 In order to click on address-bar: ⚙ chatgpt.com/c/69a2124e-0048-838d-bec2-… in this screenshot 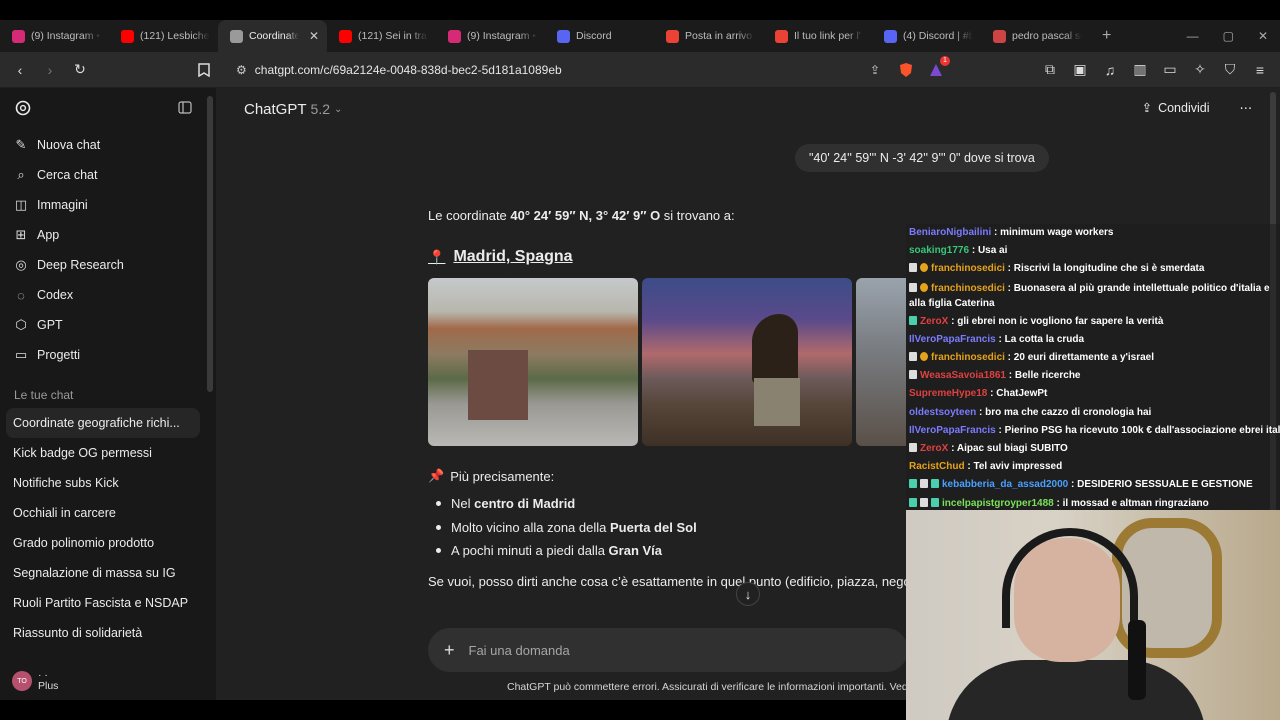, I will do `click(558, 70)`.